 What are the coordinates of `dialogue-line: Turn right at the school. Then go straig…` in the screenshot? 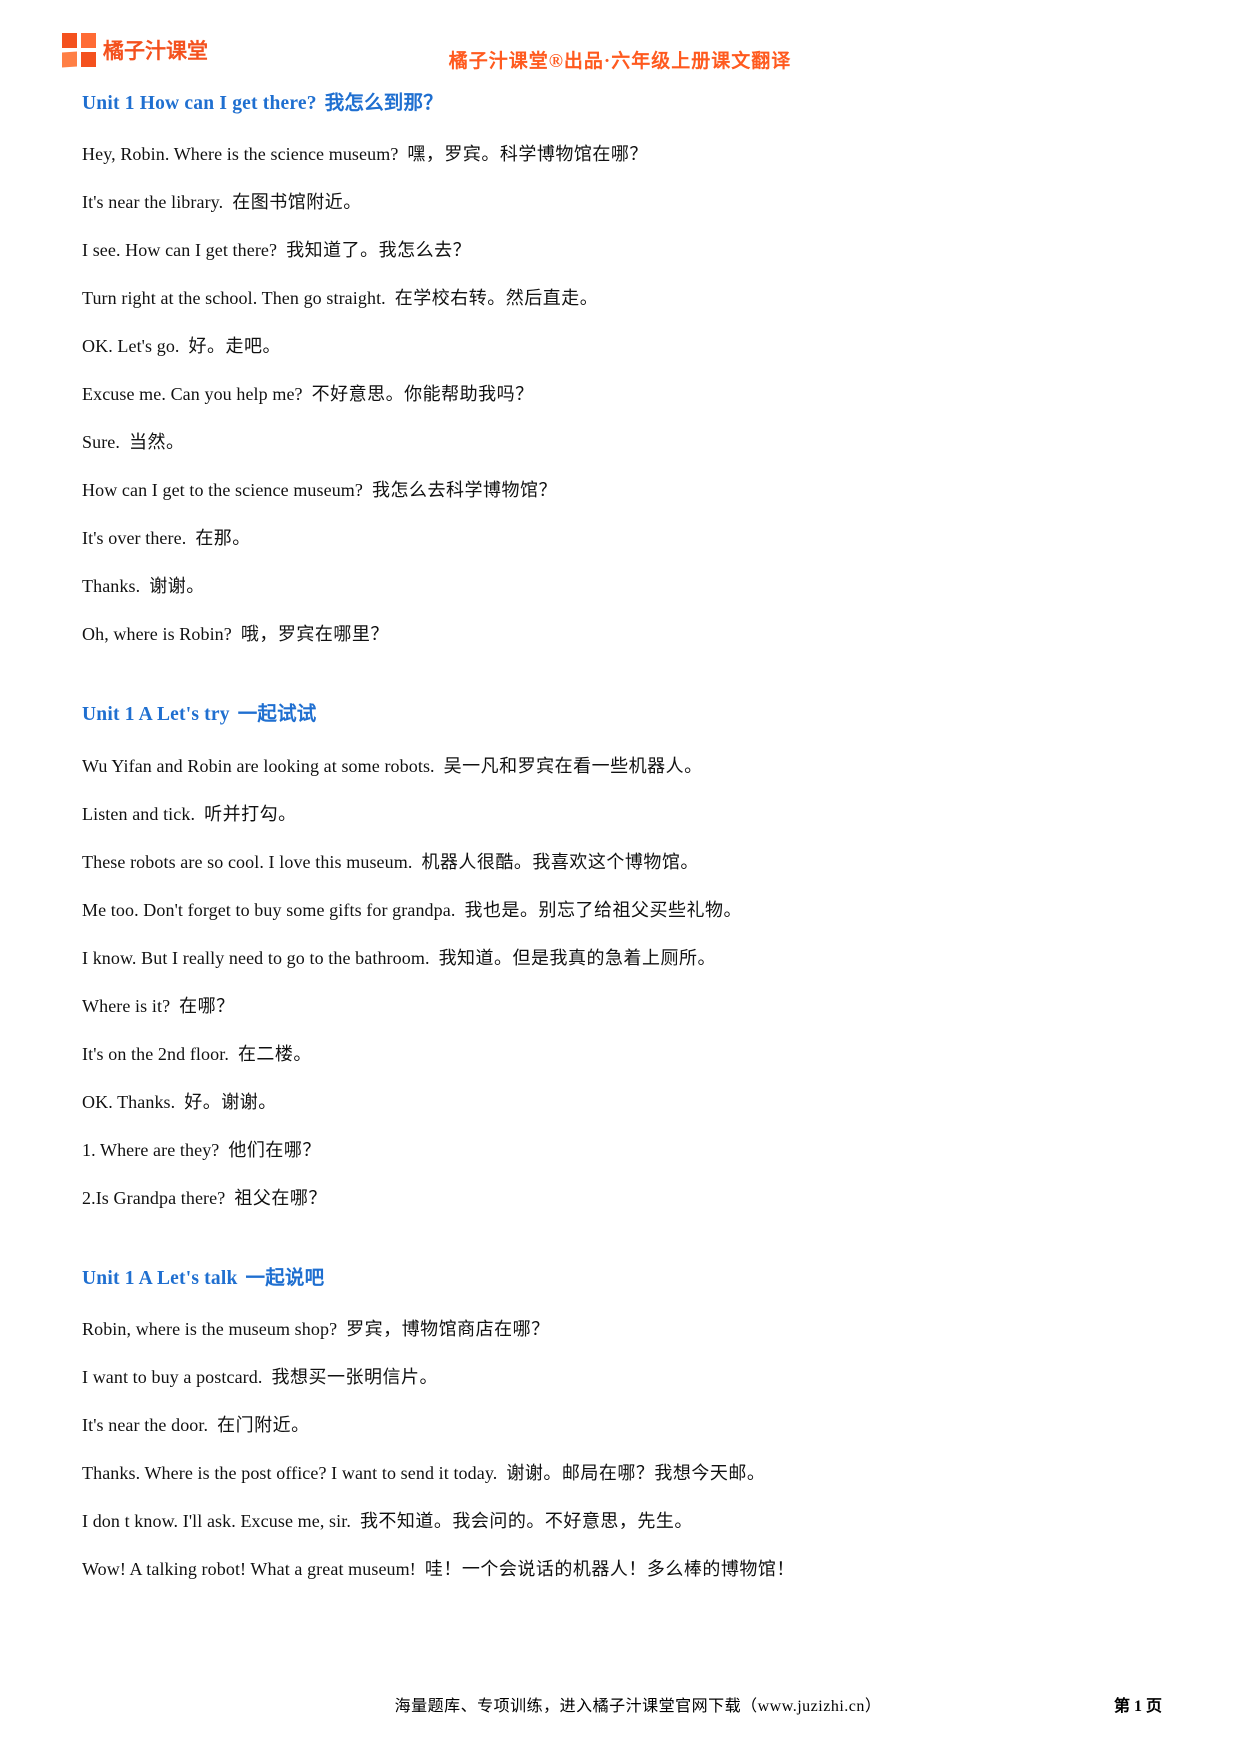 It's located at (622, 299).